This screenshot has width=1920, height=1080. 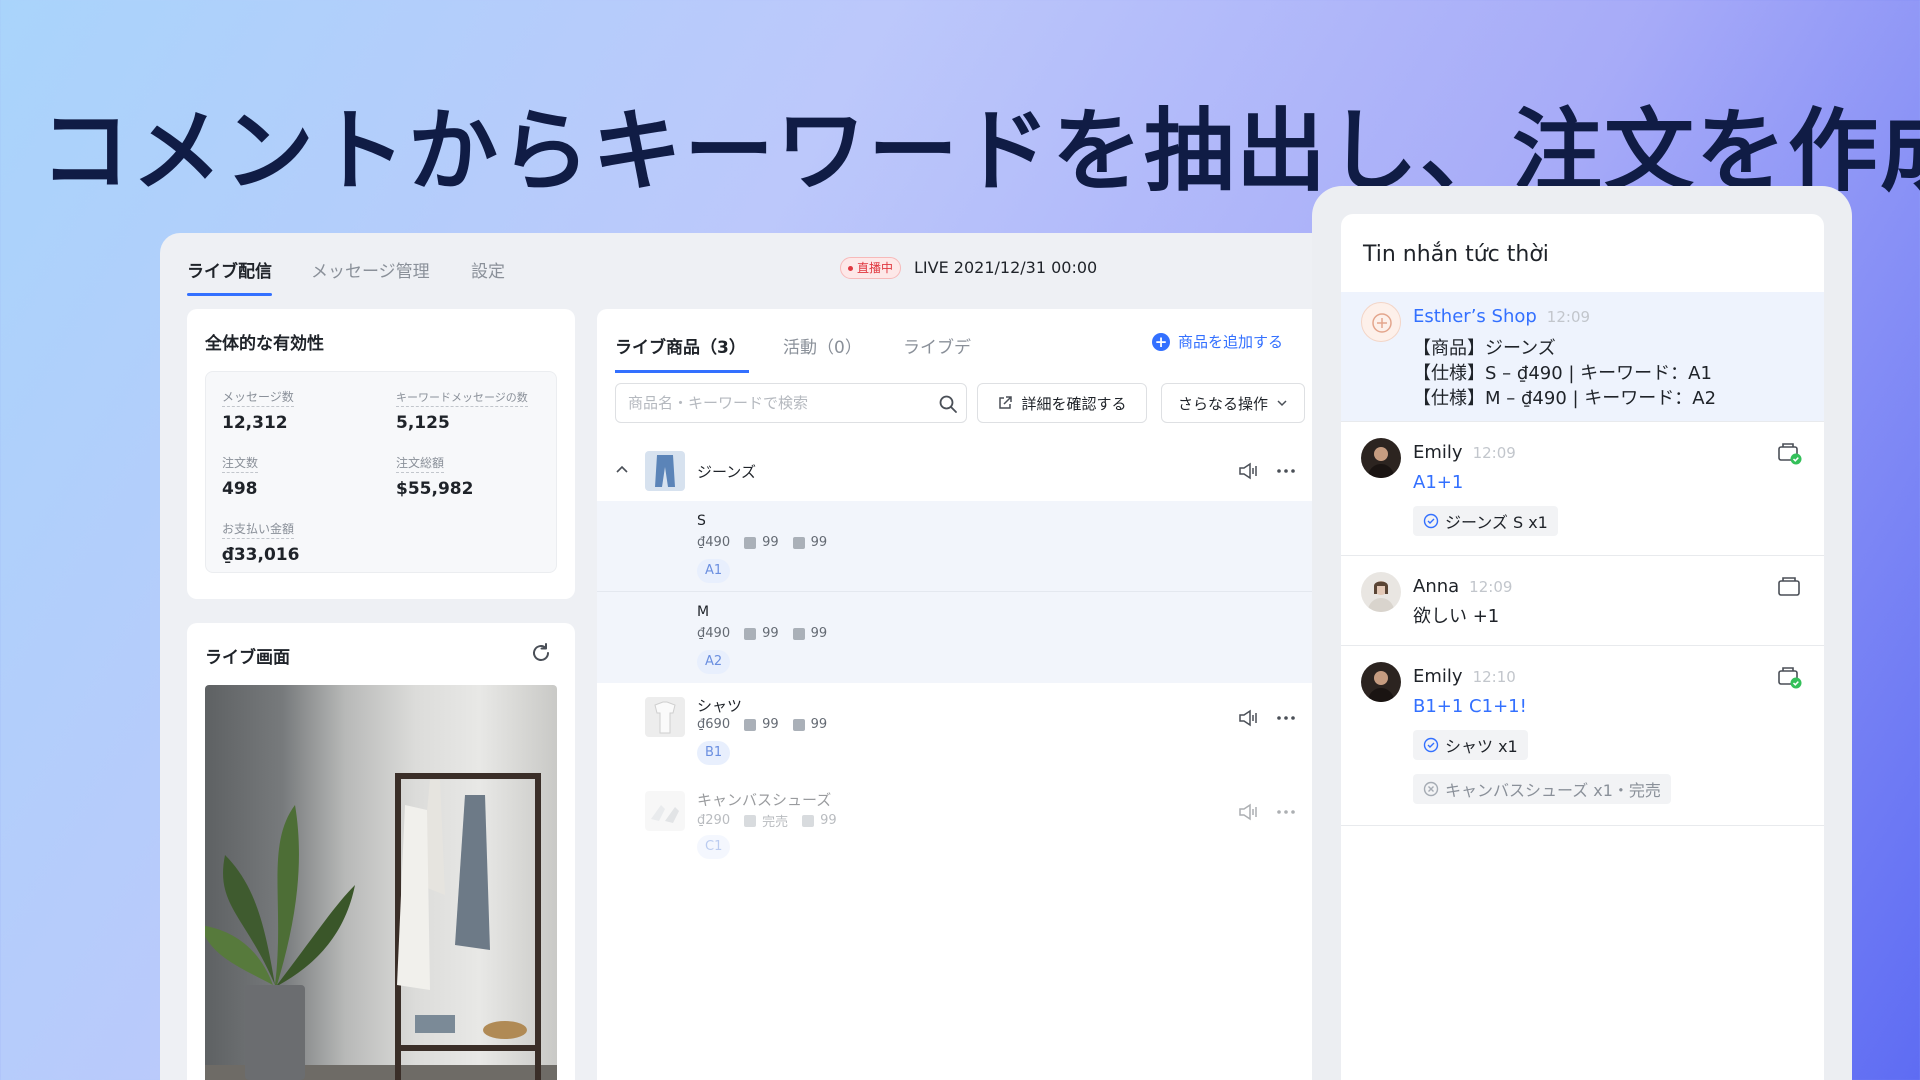 What do you see at coordinates (302, 475) in the screenshot?
I see `stat-orders: 注文数 498` at bounding box center [302, 475].